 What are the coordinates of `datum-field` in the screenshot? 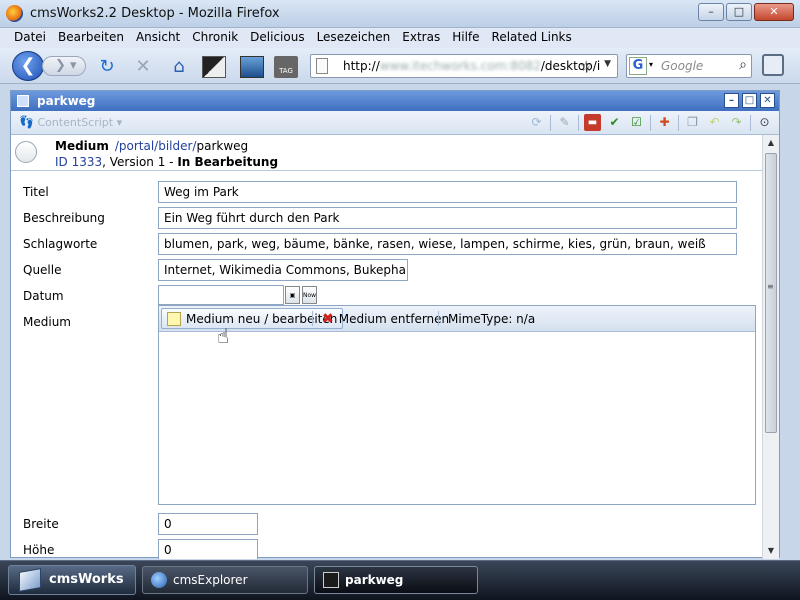 It's located at (221, 295).